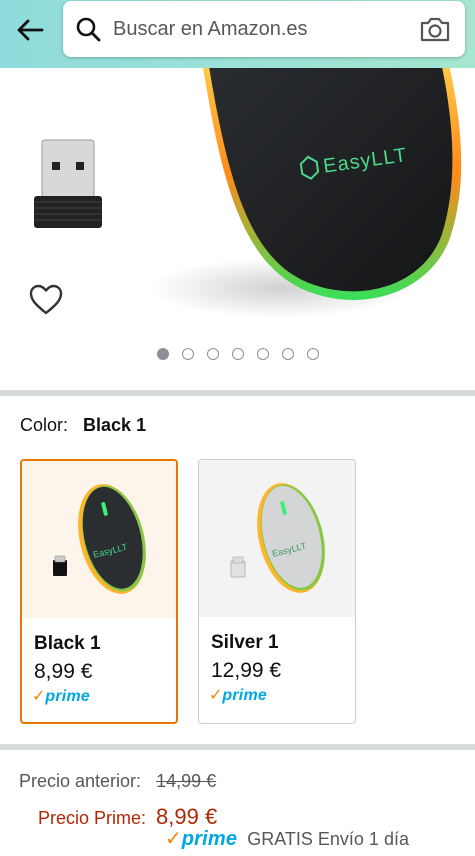  I want to click on back-button, so click(30, 30).